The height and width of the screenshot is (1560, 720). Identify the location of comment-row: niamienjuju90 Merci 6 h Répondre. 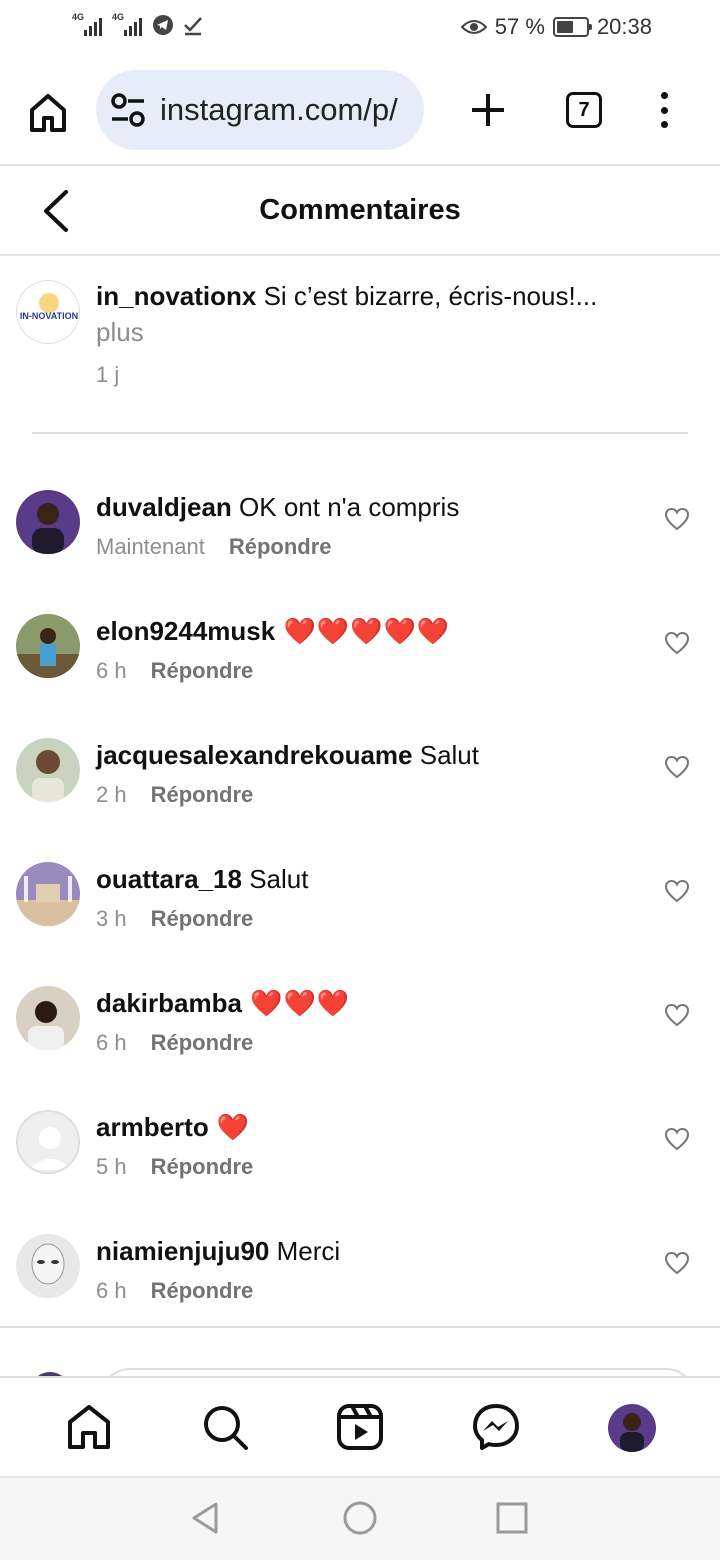
(360, 1284).